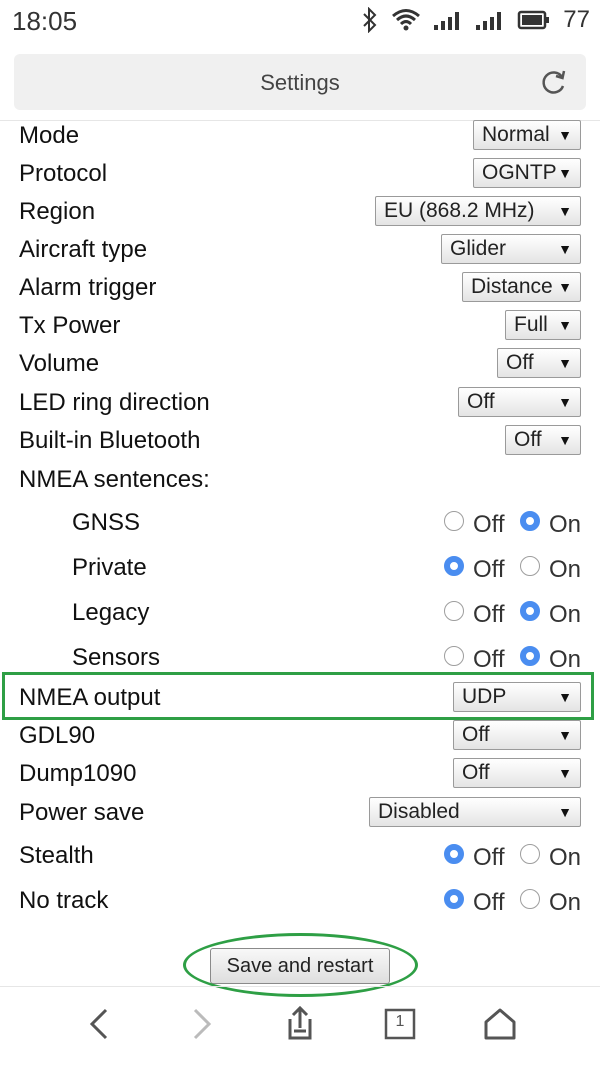  I want to click on gnss-off-radio, so click(454, 521).